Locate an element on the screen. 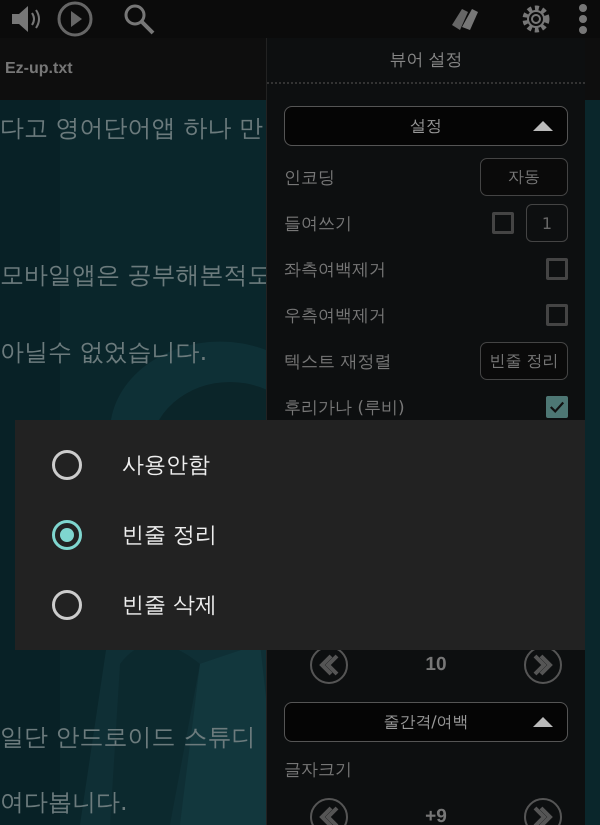  setting-label: 글자크기 is located at coordinates (318, 769).